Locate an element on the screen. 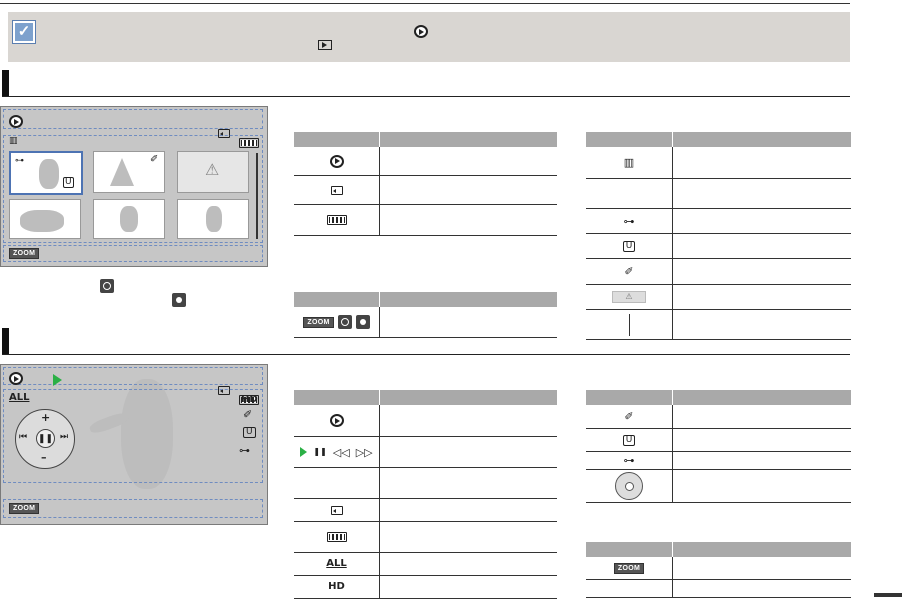 The image size is (908, 601). page-edge-tab is located at coordinates (888, 595).